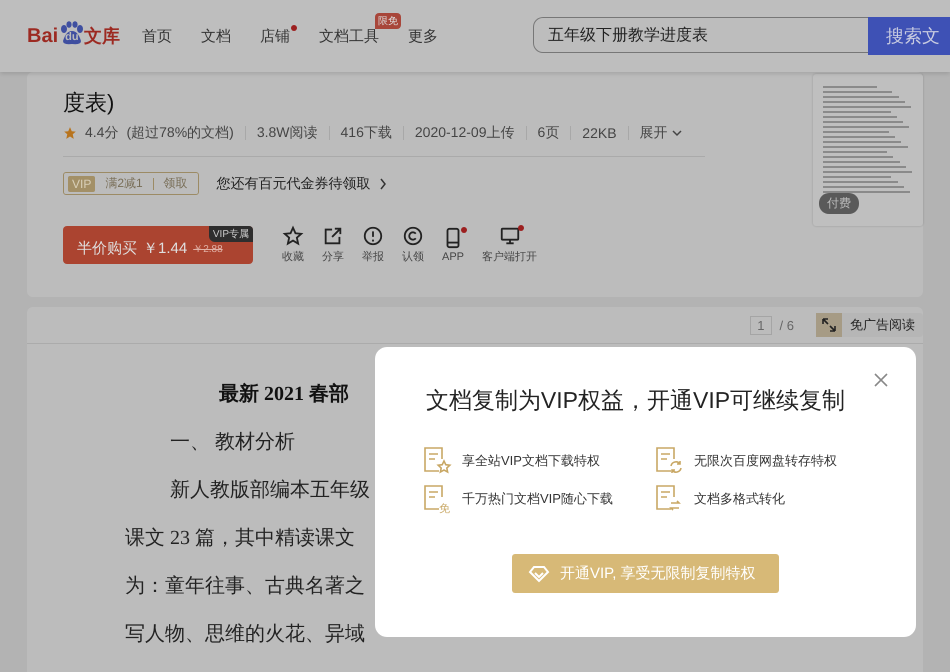  I want to click on meta-text: 3.8W阅读, so click(287, 133).